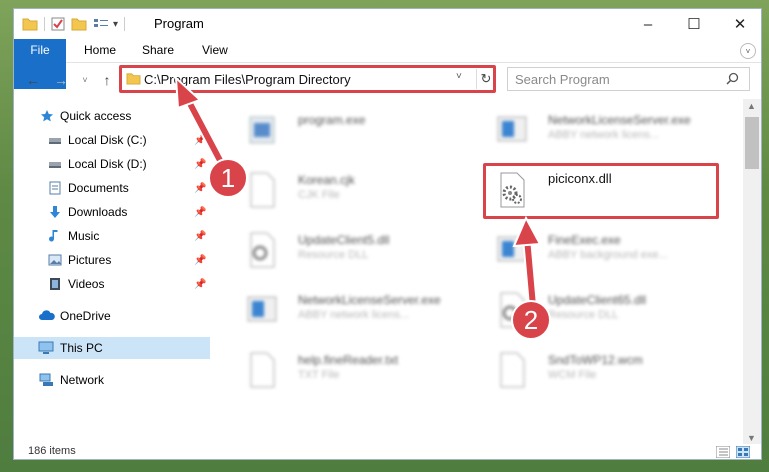  I want to click on sidebar-item-music: Music 📌, so click(112, 236).